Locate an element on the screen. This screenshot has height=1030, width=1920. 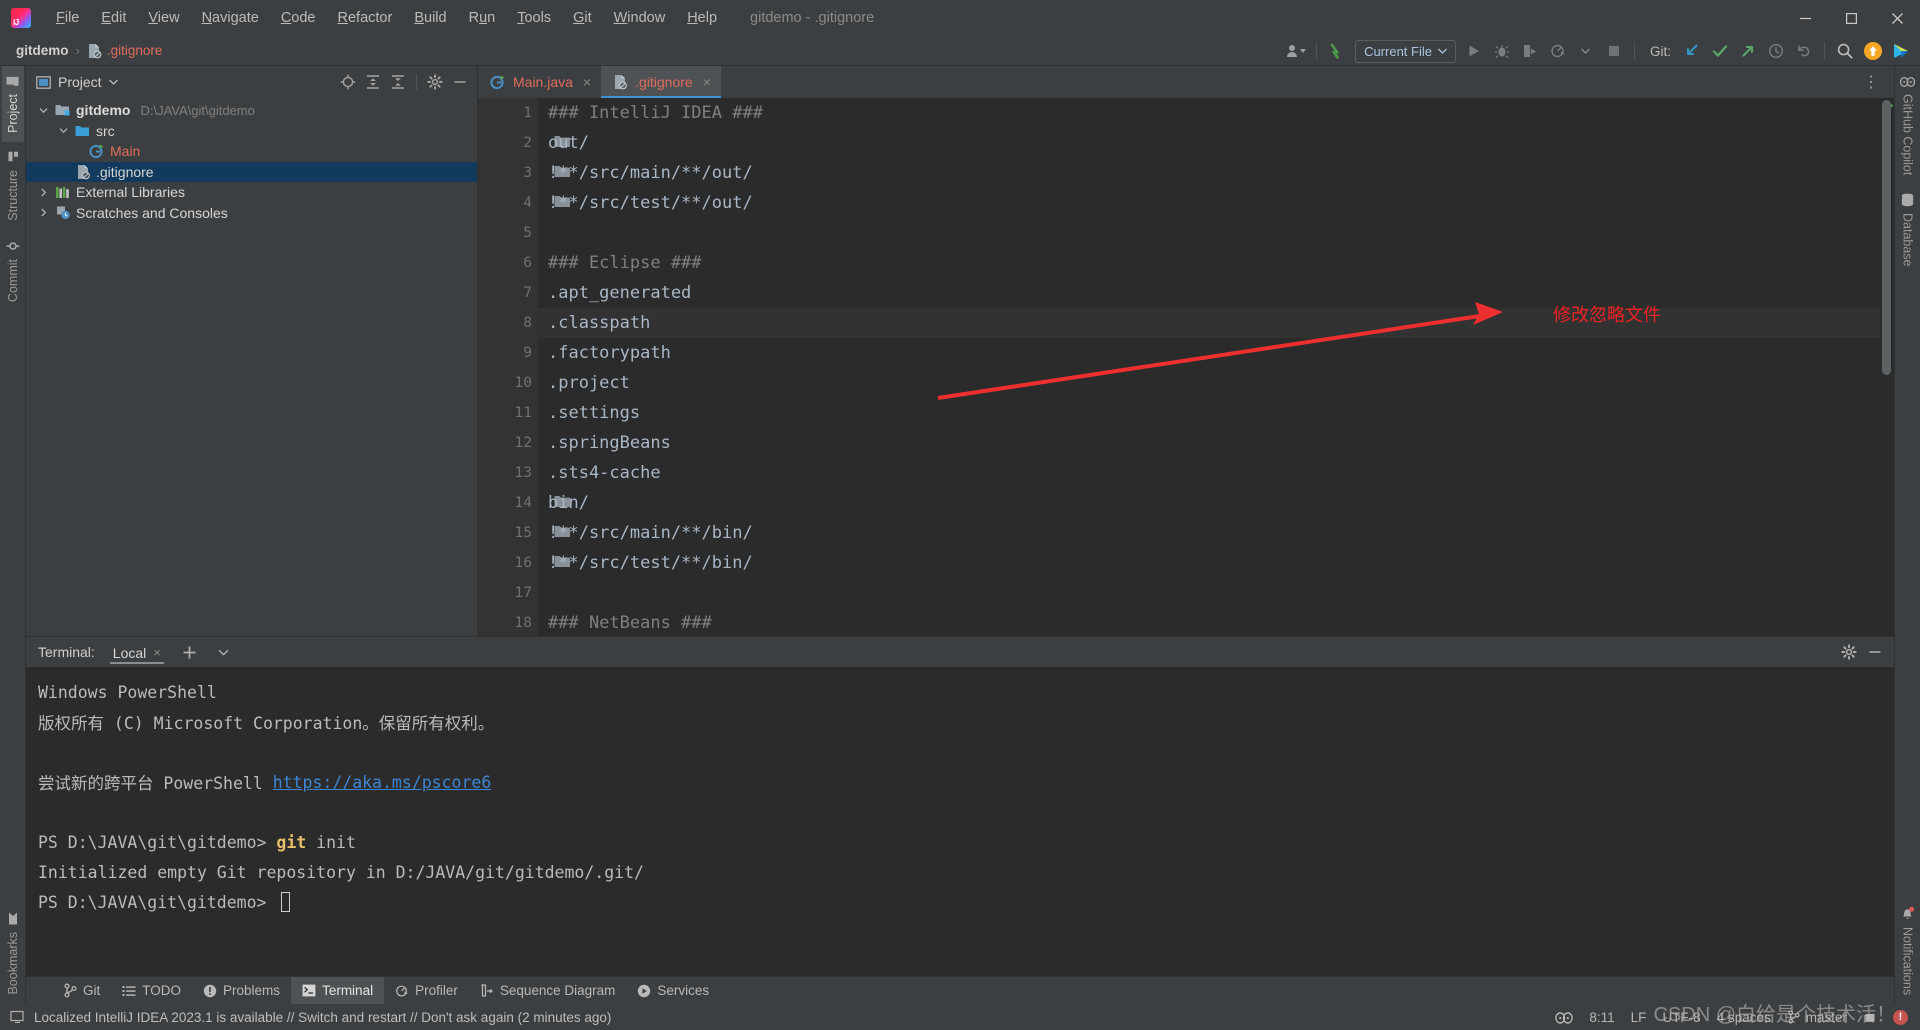
pscore6-link: https://aka.ms/pscore6 is located at coordinates (382, 782).